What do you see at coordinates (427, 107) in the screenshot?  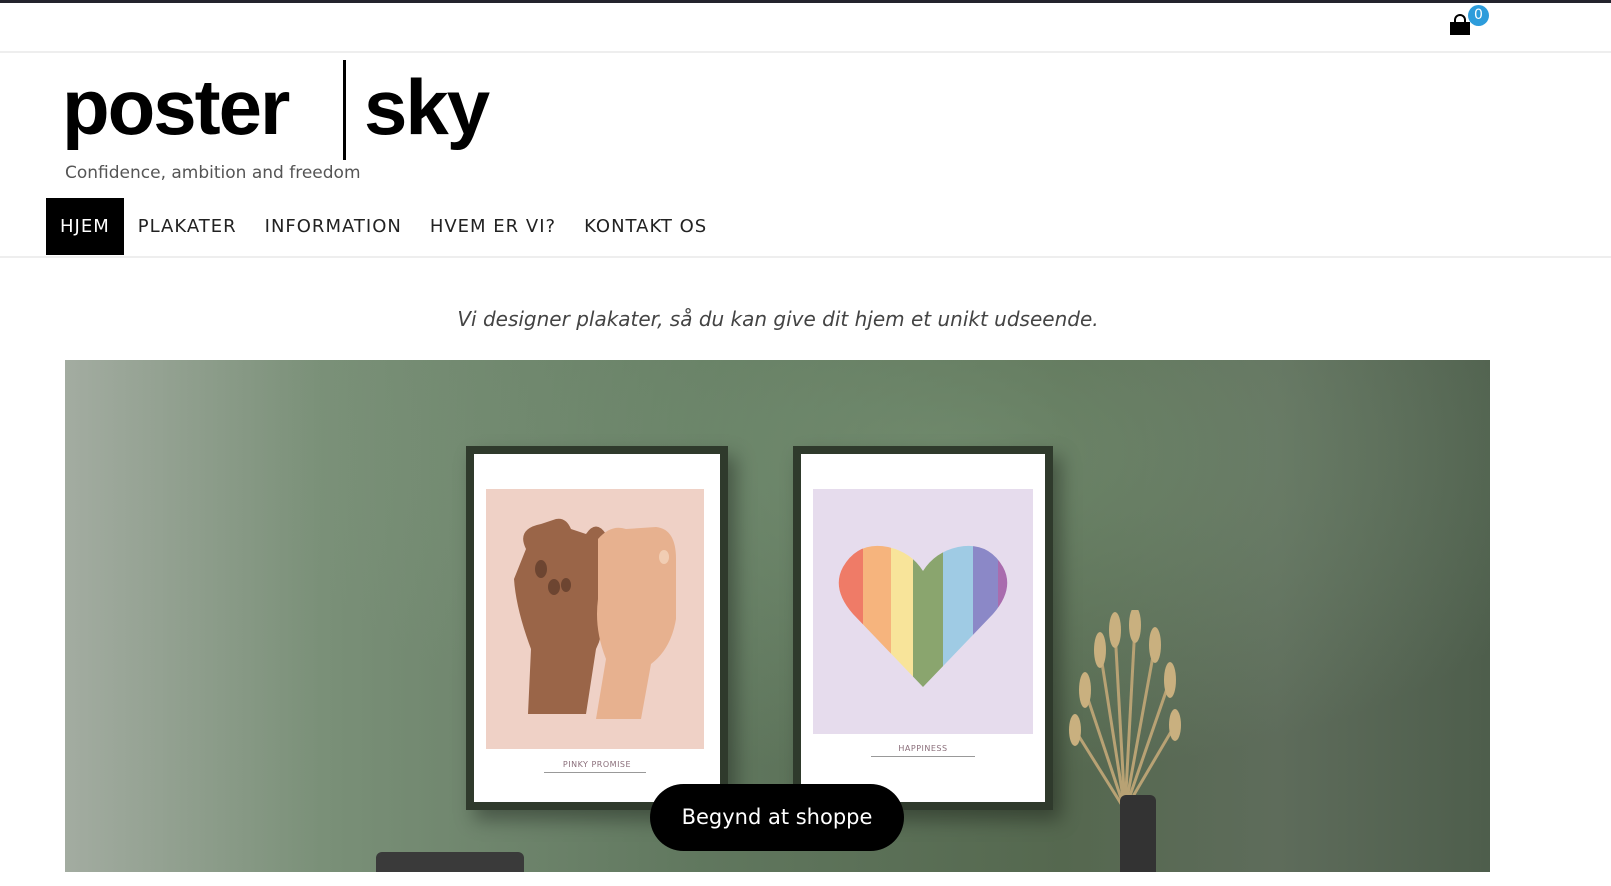 I see `logo-text-right: sky` at bounding box center [427, 107].